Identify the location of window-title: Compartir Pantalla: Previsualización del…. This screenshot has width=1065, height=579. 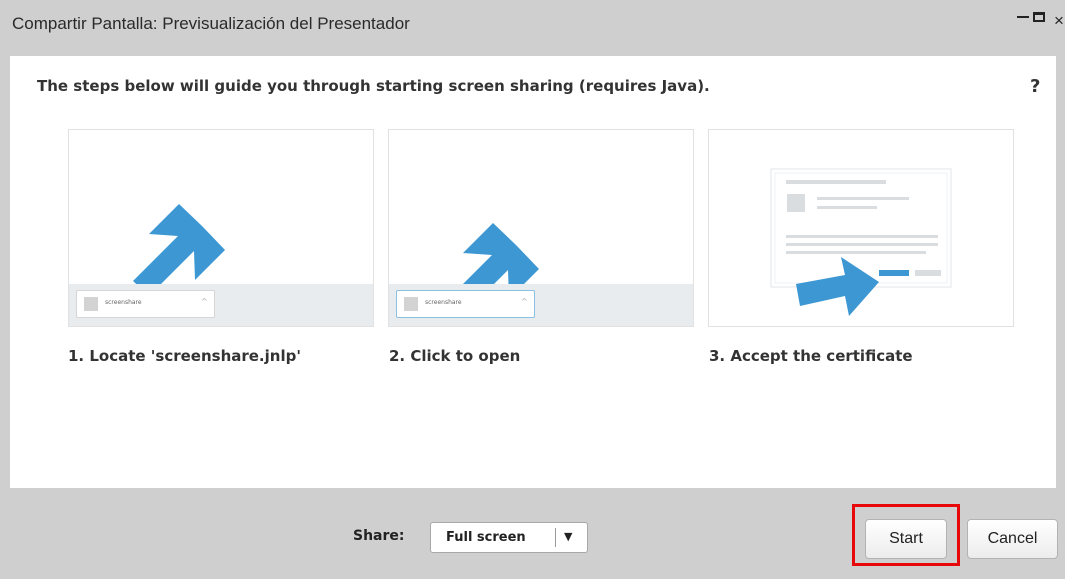
(211, 23).